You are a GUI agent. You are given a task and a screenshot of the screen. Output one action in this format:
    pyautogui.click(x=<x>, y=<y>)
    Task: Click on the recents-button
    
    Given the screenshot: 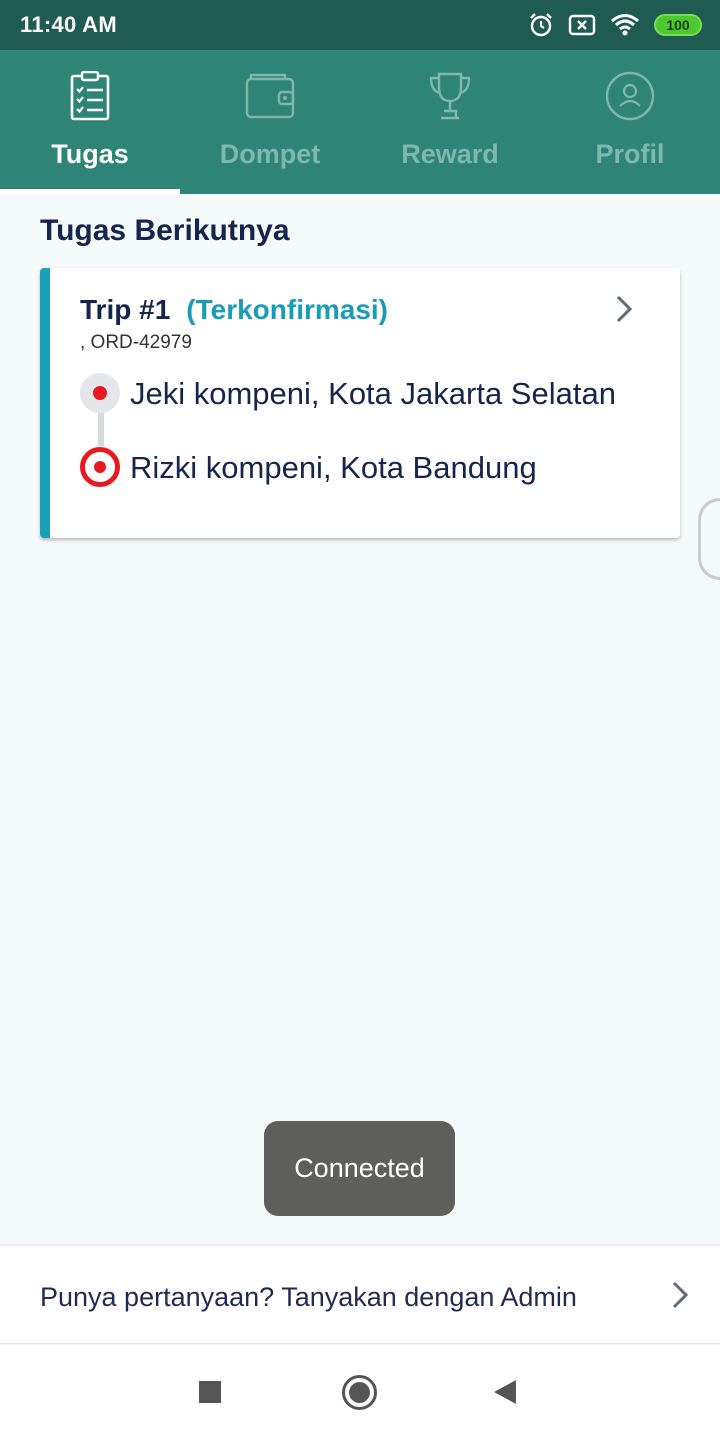 What is the action you would take?
    pyautogui.click(x=210, y=1392)
    